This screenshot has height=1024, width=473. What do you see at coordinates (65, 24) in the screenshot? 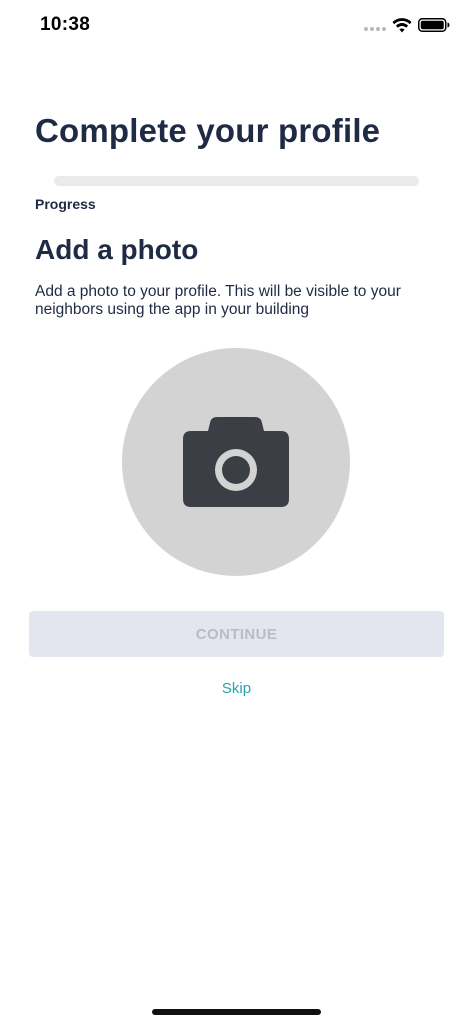
I see `status-time: 10:38` at bounding box center [65, 24].